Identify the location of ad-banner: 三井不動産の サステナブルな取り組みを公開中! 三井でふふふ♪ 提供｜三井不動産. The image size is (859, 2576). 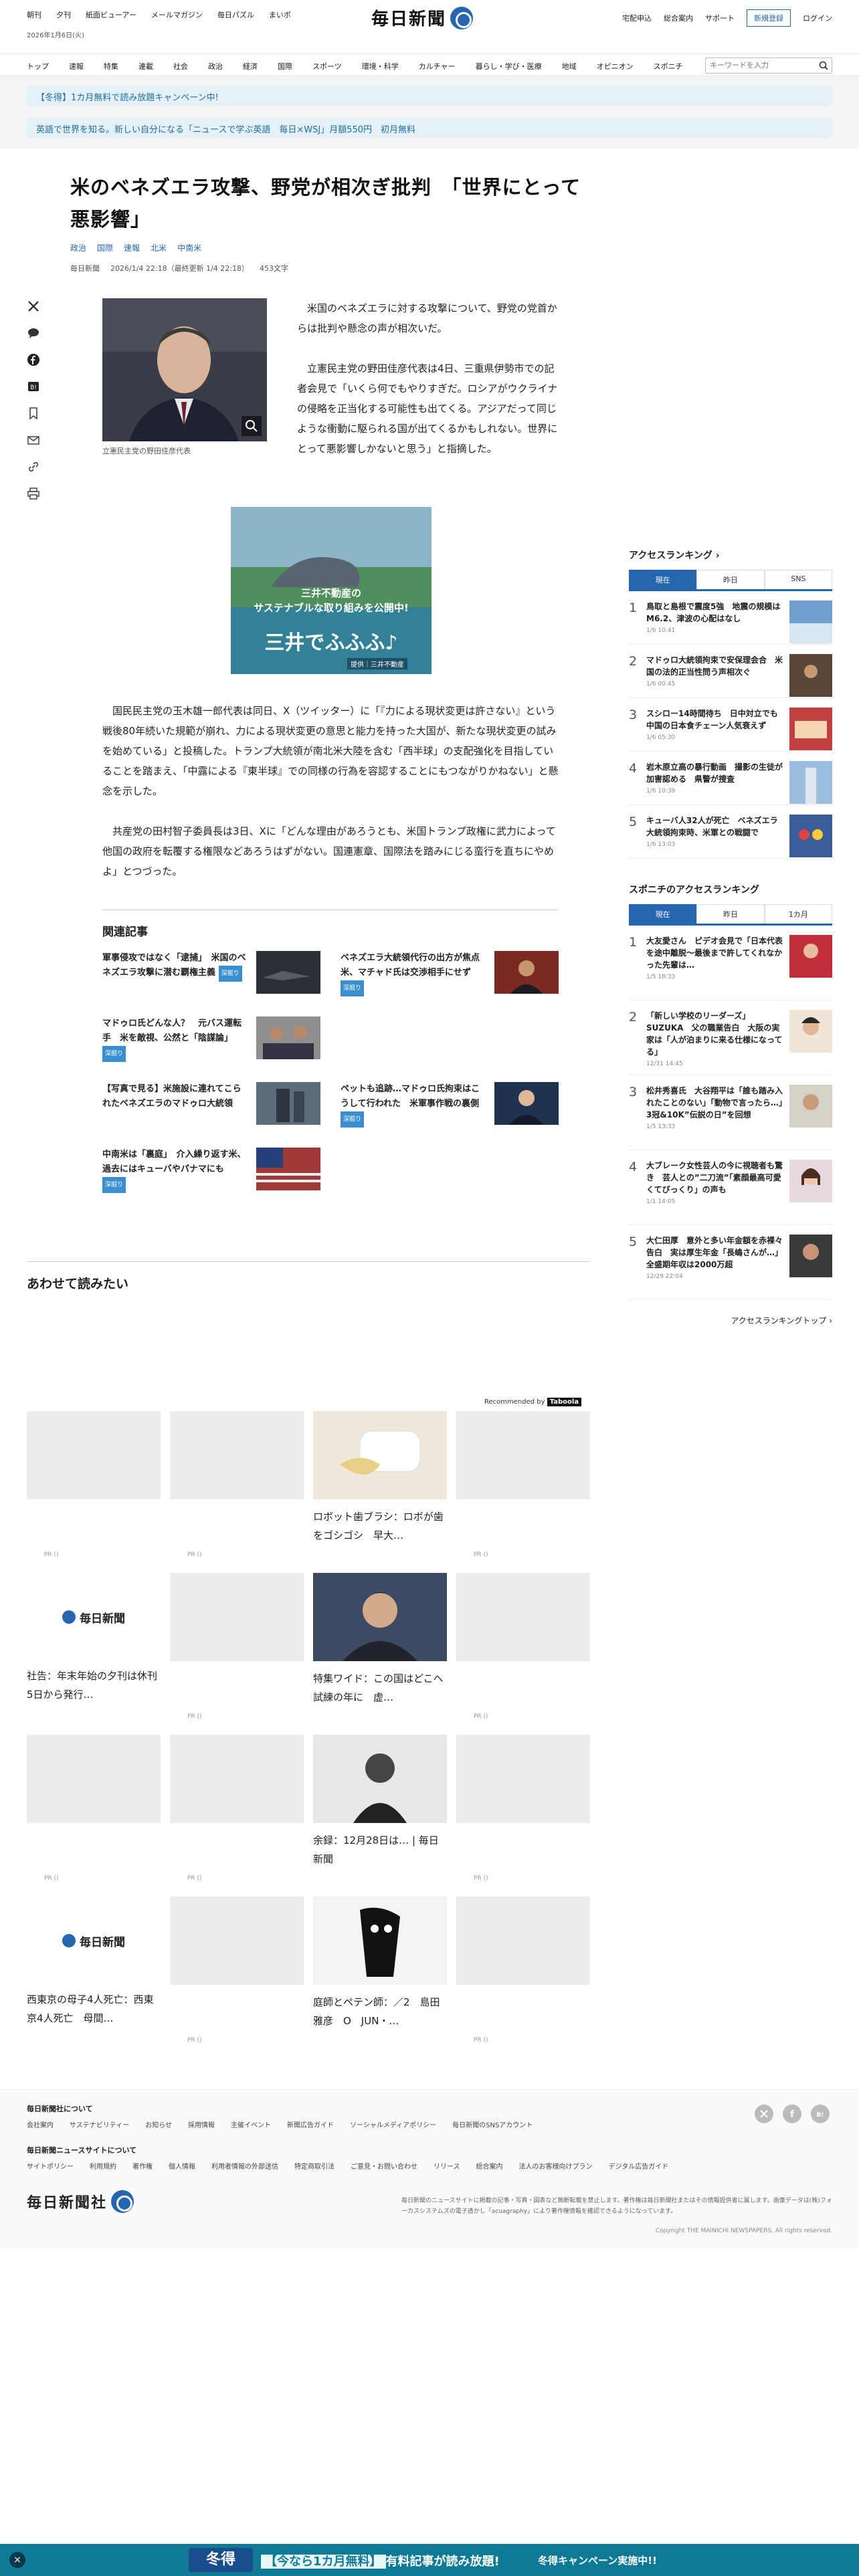
(331, 591).